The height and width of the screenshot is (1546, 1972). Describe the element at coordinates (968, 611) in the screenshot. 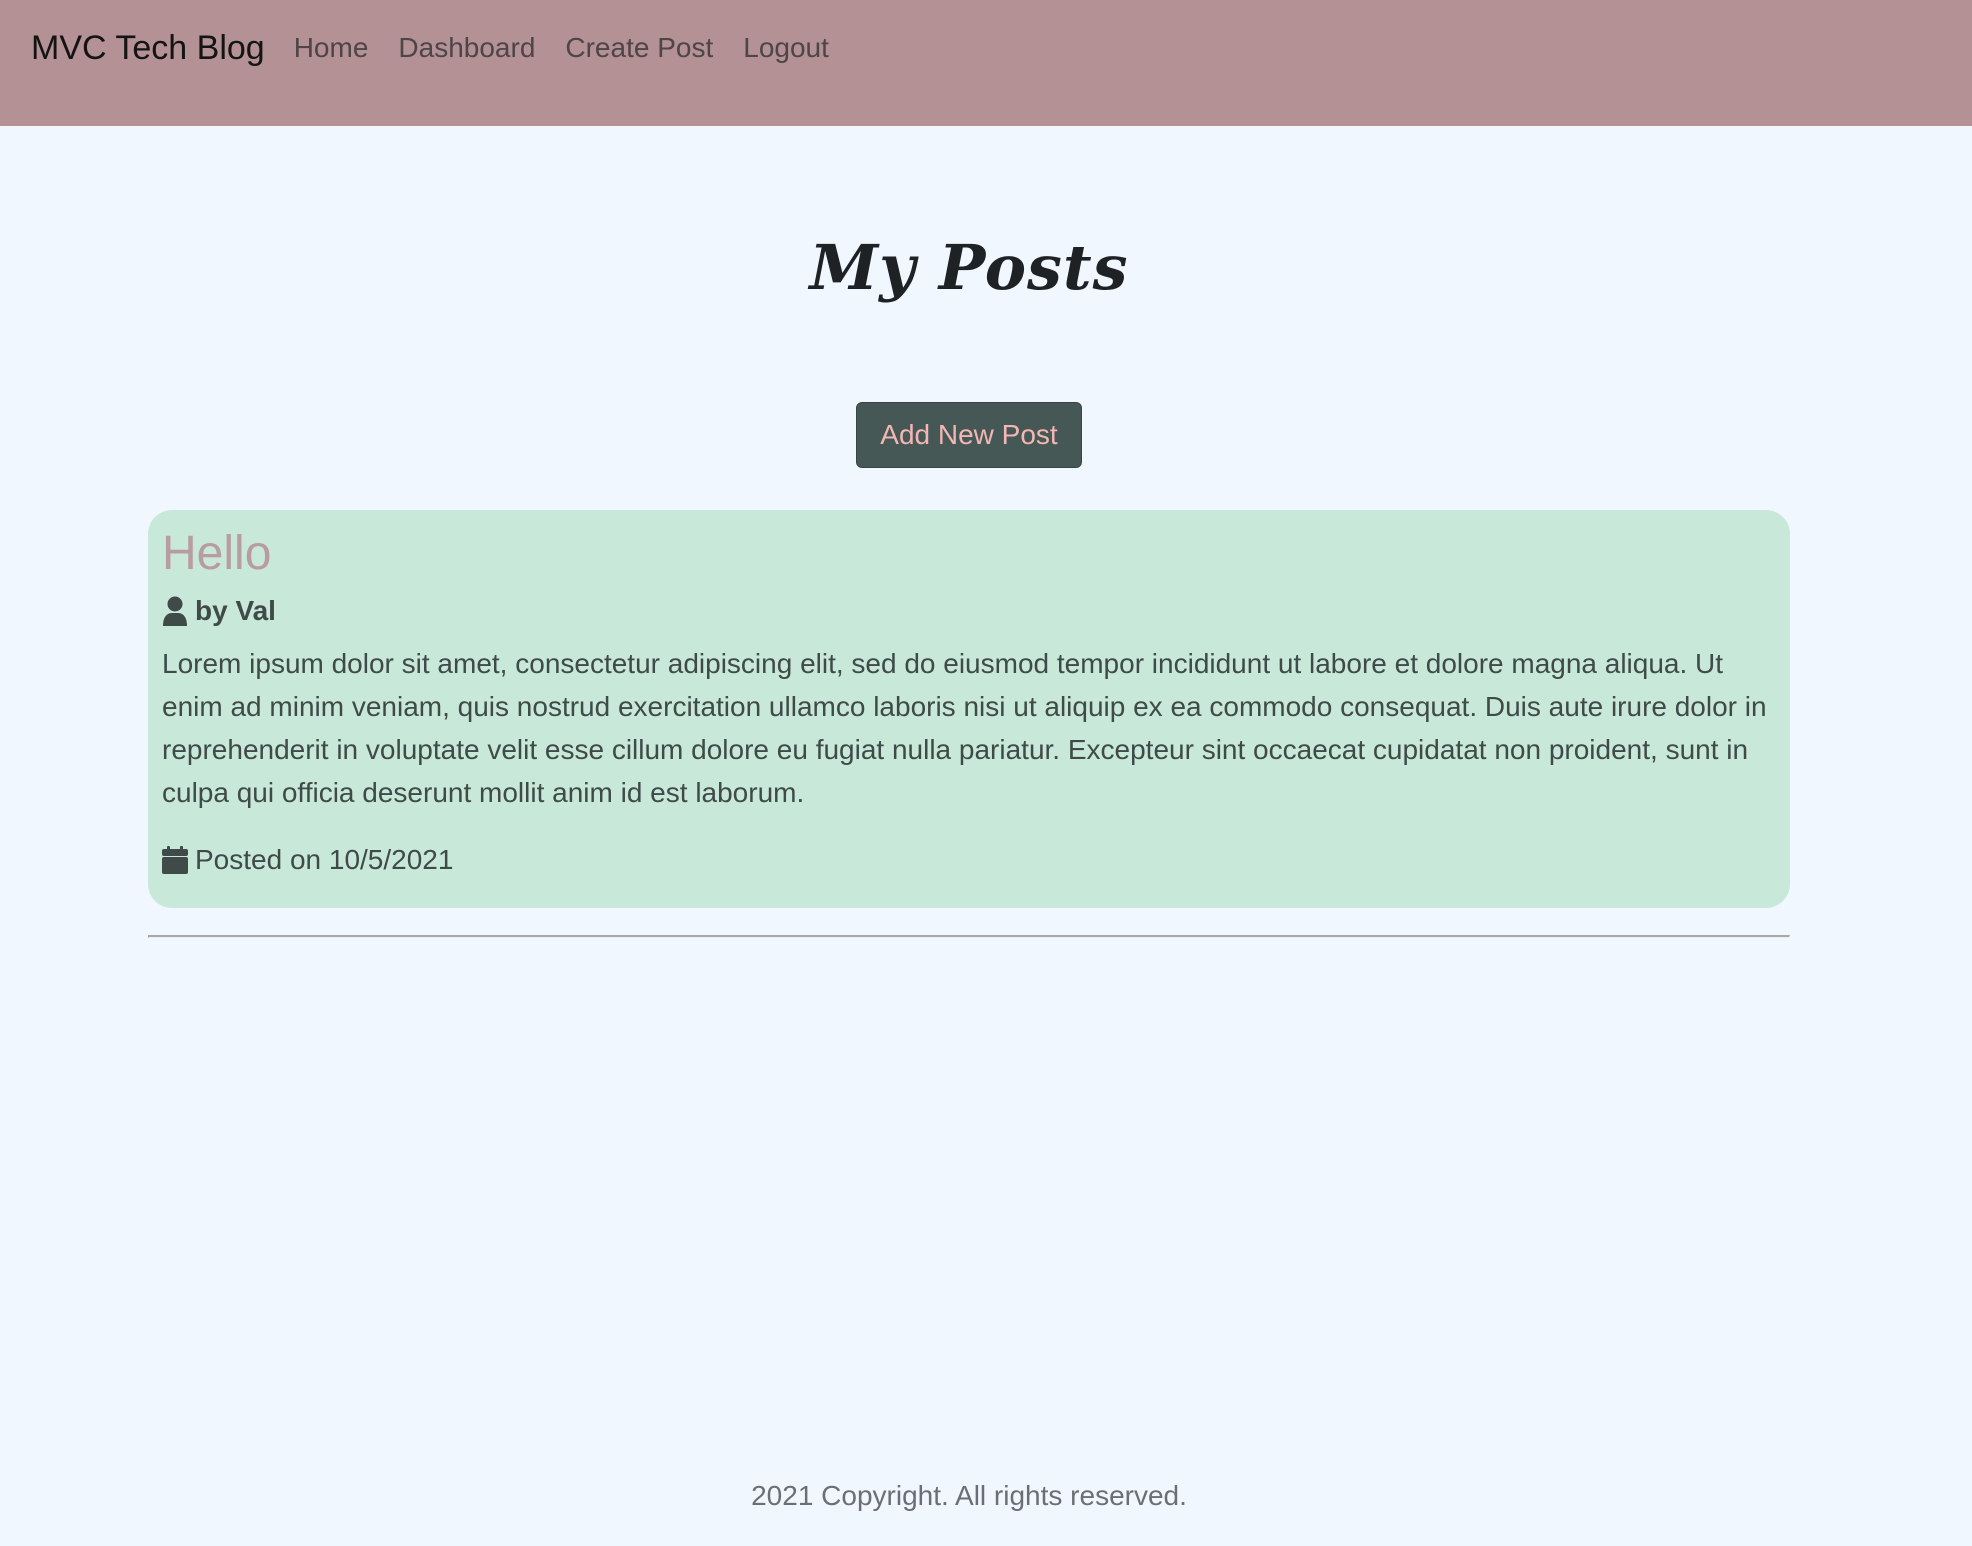

I see `post-author: by Val` at that location.